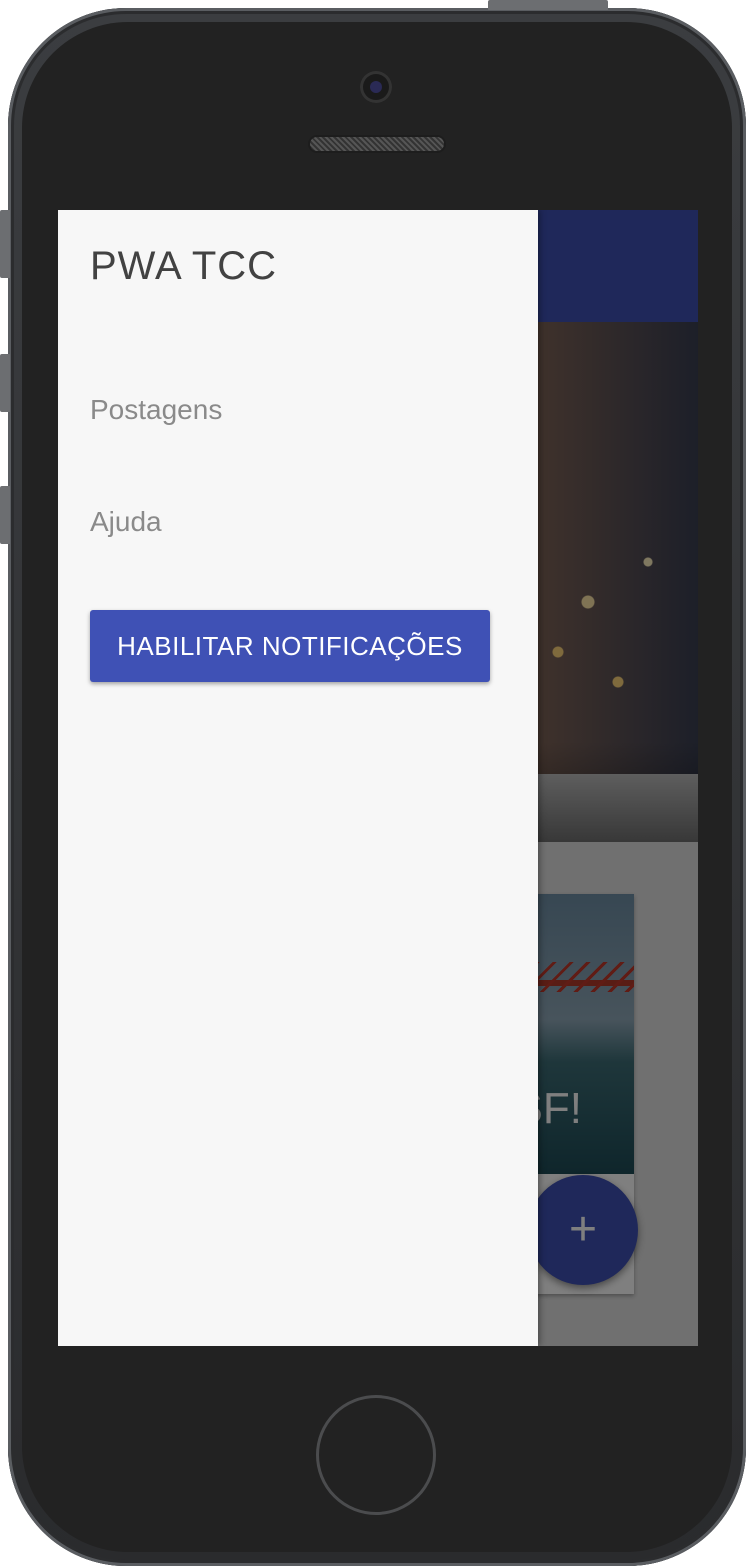 This screenshot has width=748, height=1568. What do you see at coordinates (5, 244) in the screenshot?
I see `mute-switch` at bounding box center [5, 244].